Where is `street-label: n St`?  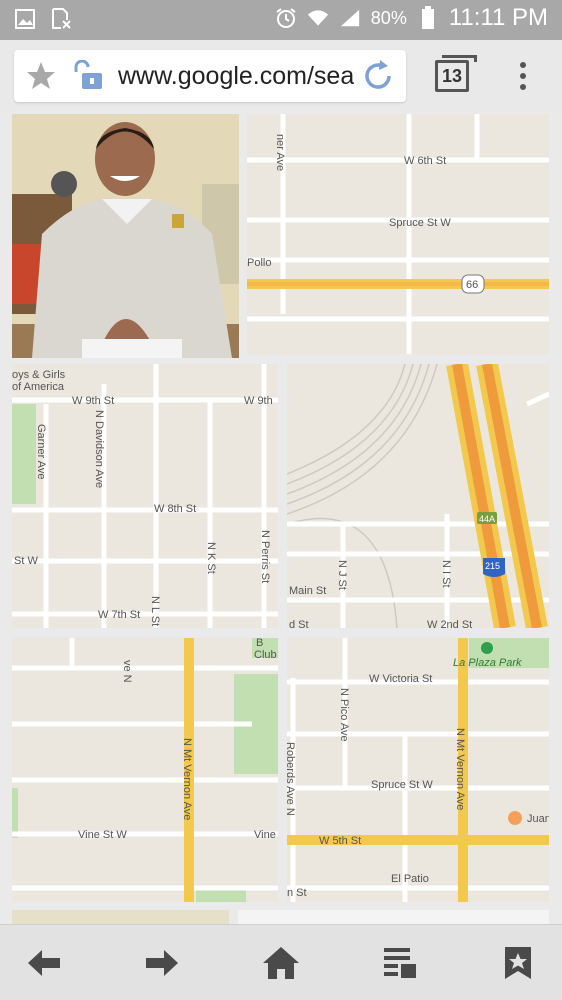
street-label: n St is located at coordinates (297, 893).